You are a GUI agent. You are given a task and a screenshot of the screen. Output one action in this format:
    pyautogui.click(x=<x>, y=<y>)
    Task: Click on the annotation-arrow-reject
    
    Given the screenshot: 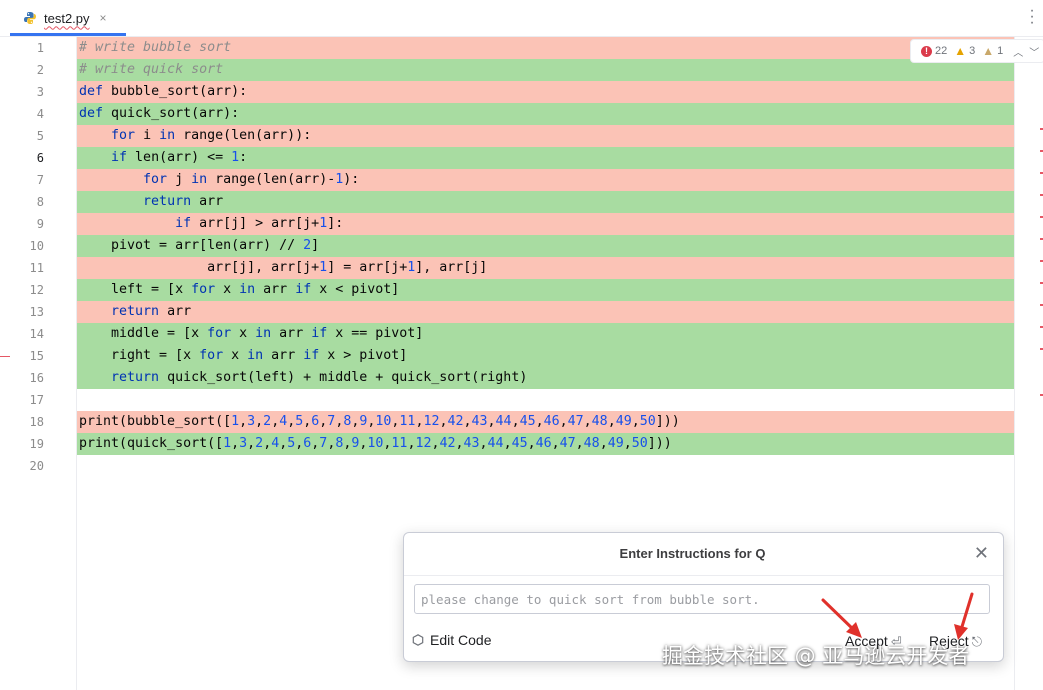 What is the action you would take?
    pyautogui.click(x=964, y=616)
    